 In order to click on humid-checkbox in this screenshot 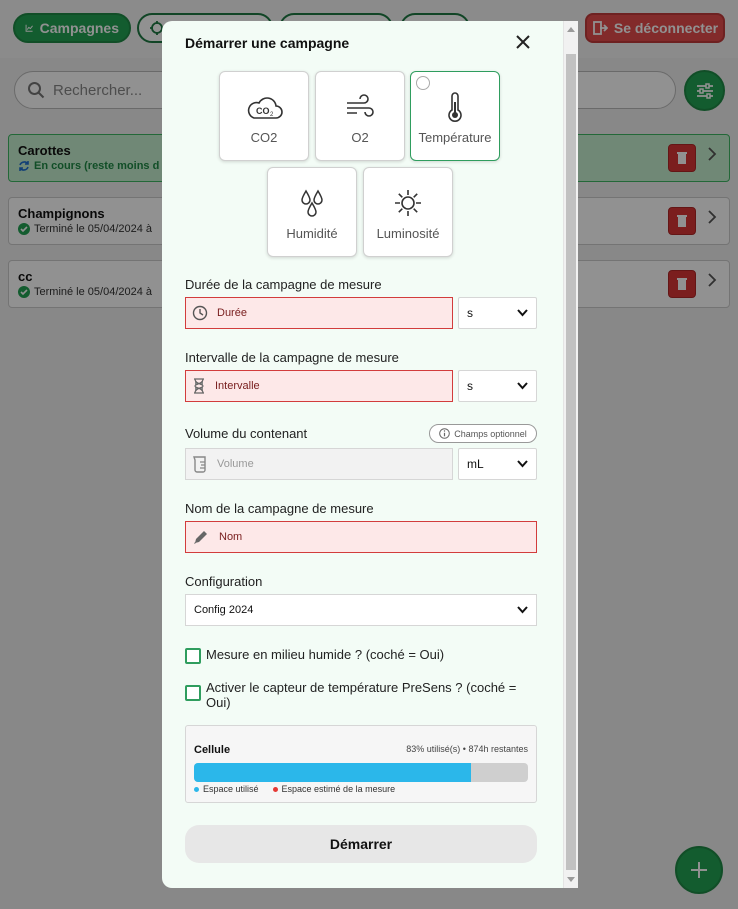, I will do `click(193, 656)`.